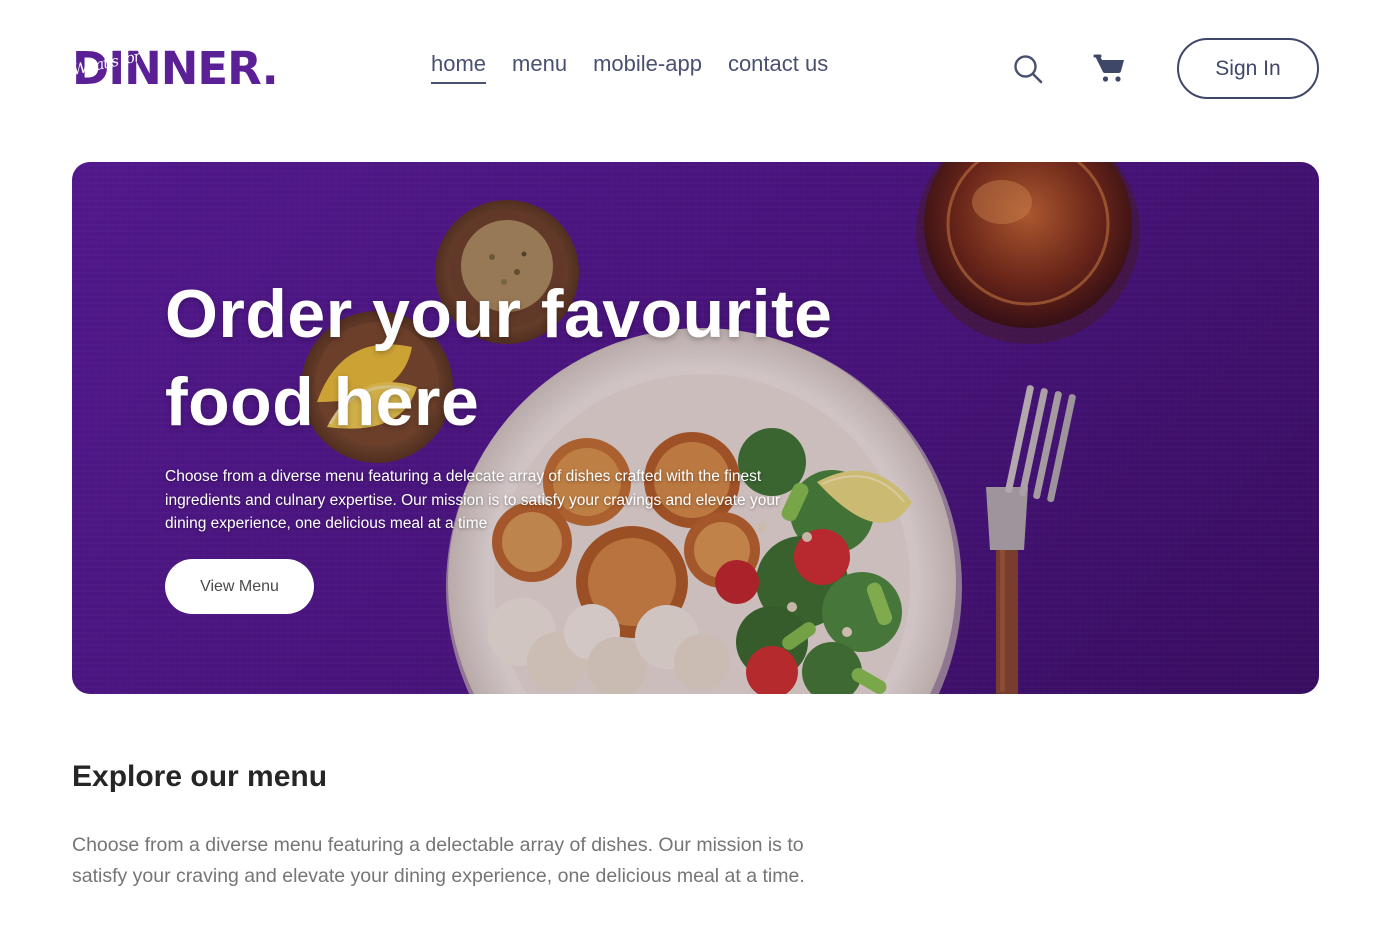 Image resolution: width=1375 pixels, height=933 pixels. Describe the element at coordinates (539, 67) in the screenshot. I see `nav-item-menu: menu` at that location.